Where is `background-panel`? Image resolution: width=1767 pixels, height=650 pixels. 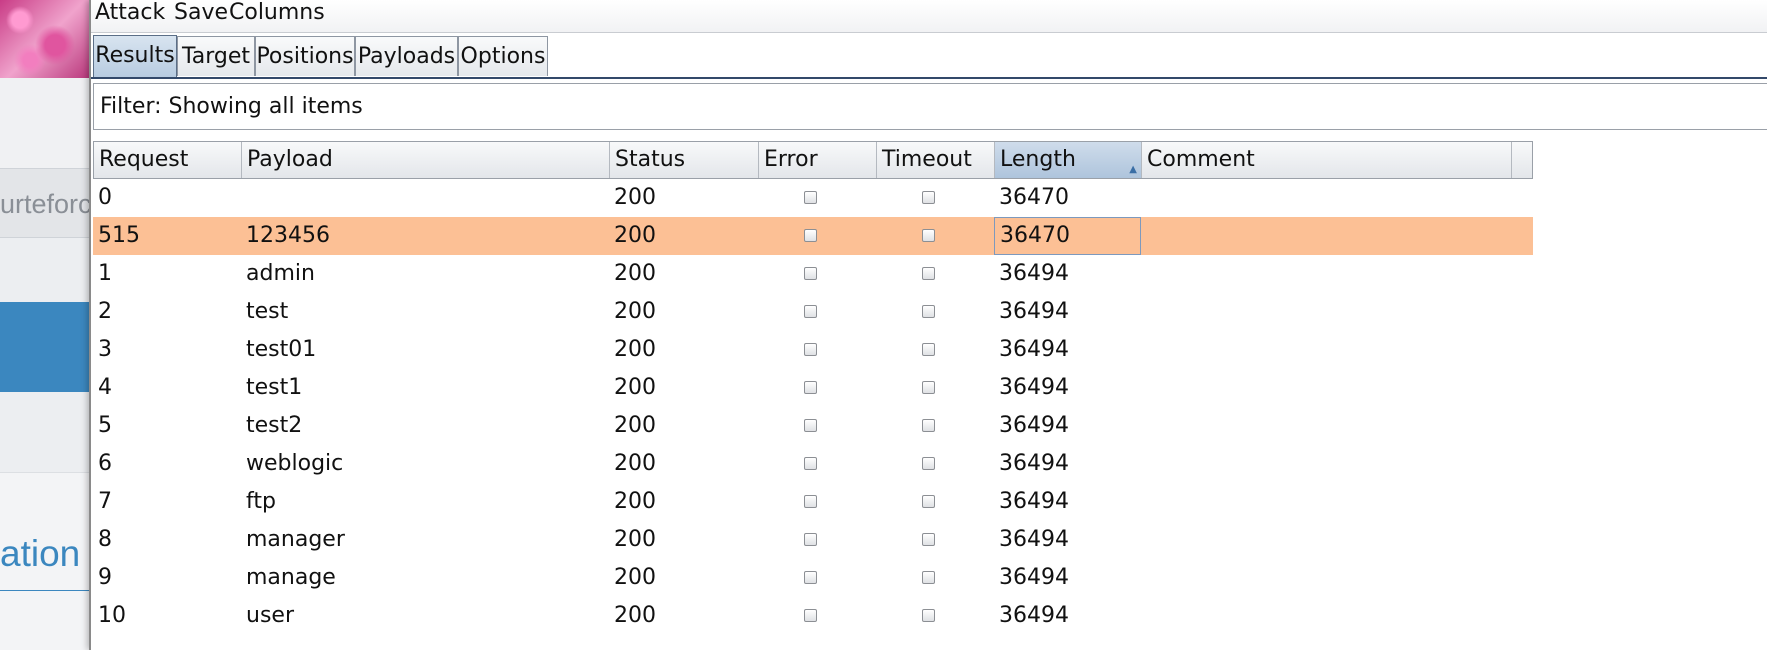 background-panel is located at coordinates (46, 123).